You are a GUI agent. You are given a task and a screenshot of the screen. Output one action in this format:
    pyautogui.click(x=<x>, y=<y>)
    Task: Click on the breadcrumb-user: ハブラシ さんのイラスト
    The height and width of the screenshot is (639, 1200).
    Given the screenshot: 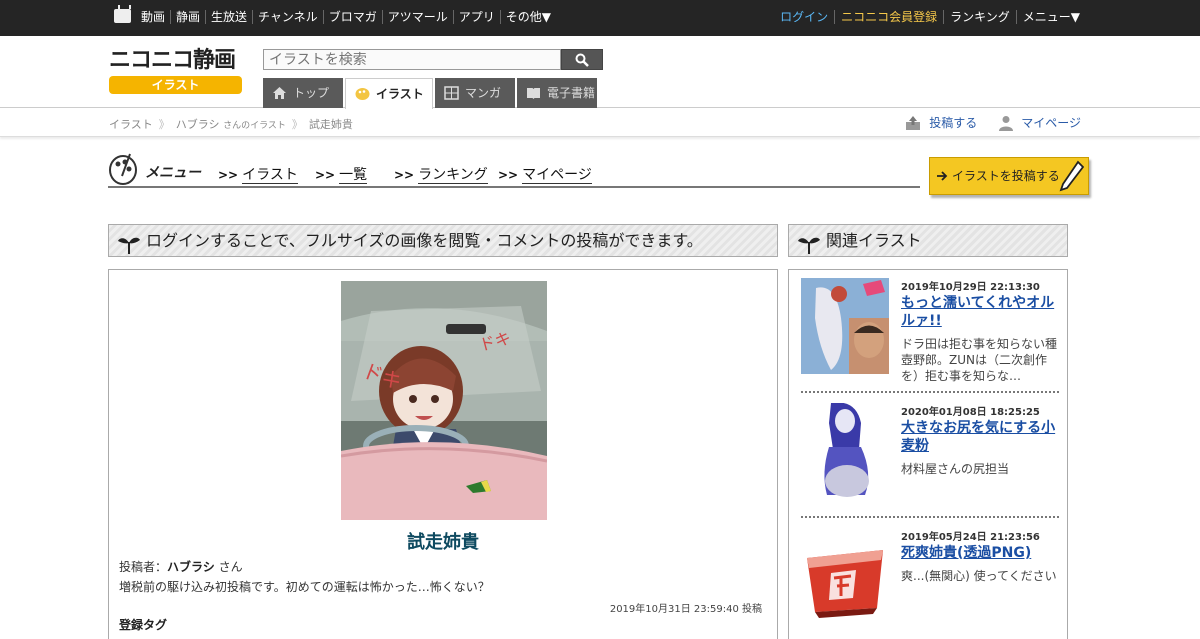 What is the action you would take?
    pyautogui.click(x=231, y=124)
    